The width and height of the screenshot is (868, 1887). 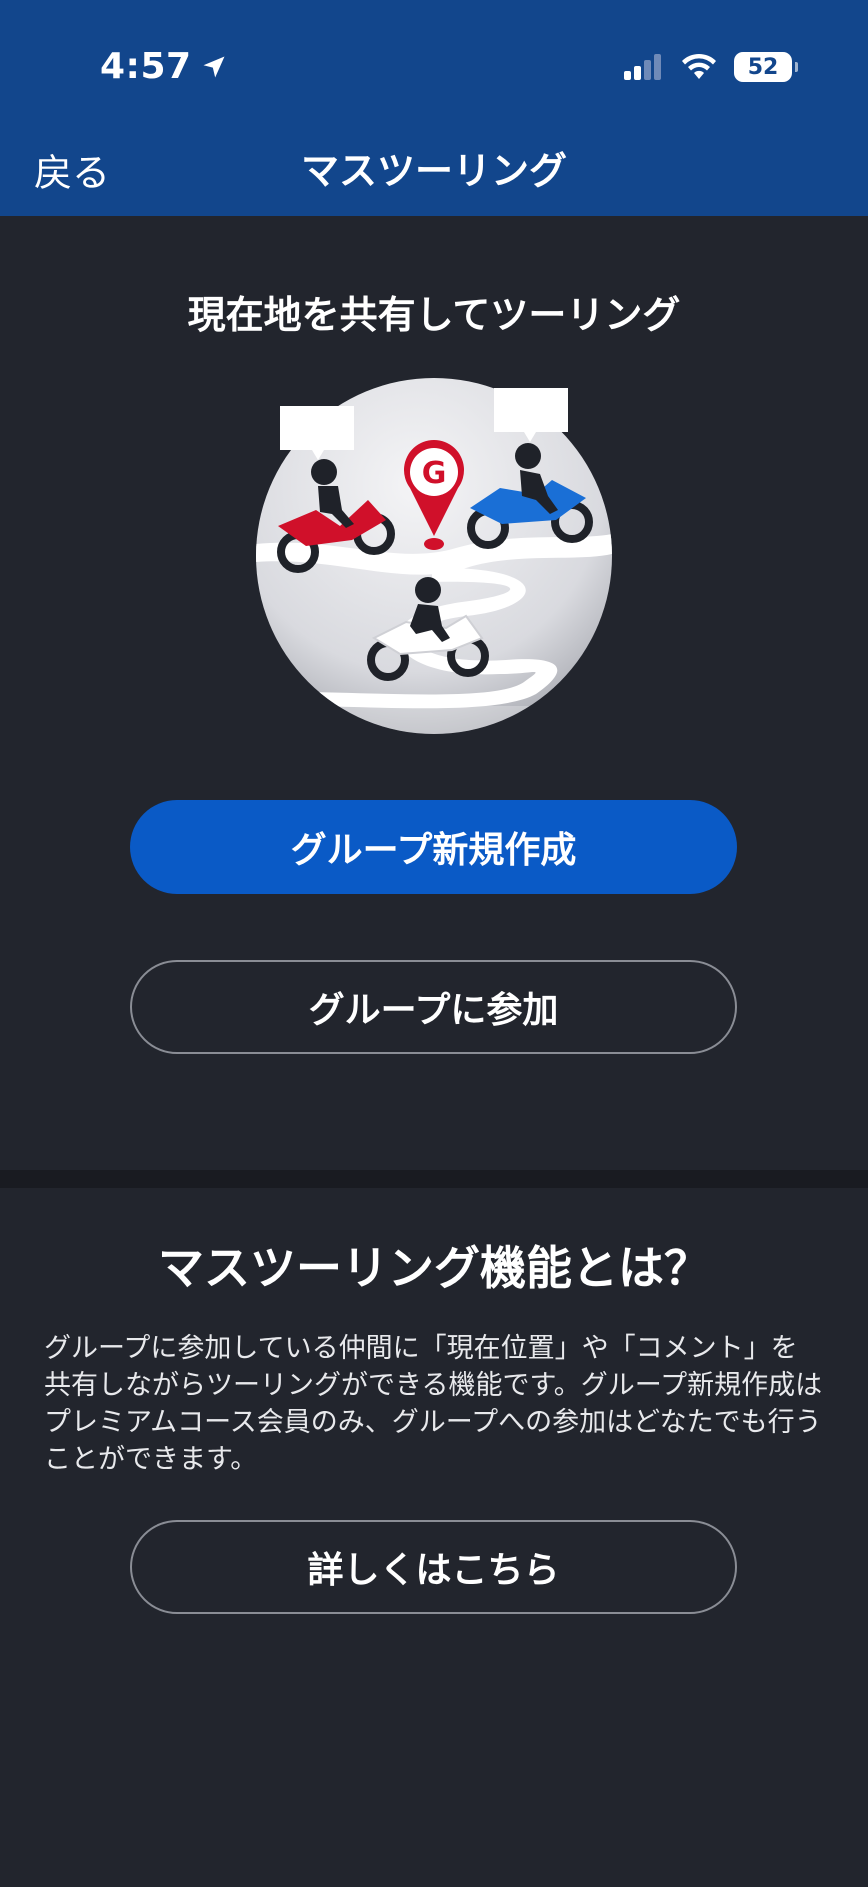 I want to click on svg-text: G, so click(x=434, y=473).